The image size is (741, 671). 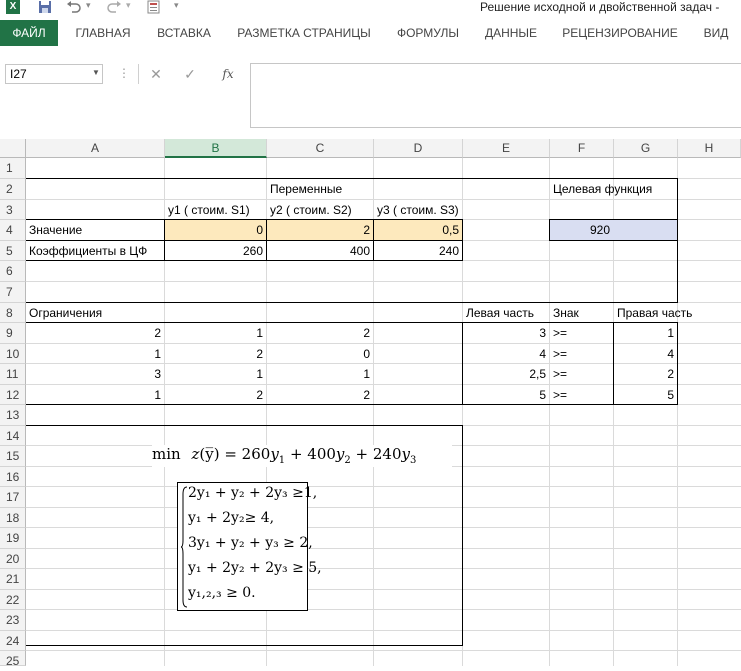 I want to click on row-header-22: 22, so click(x=13, y=600).